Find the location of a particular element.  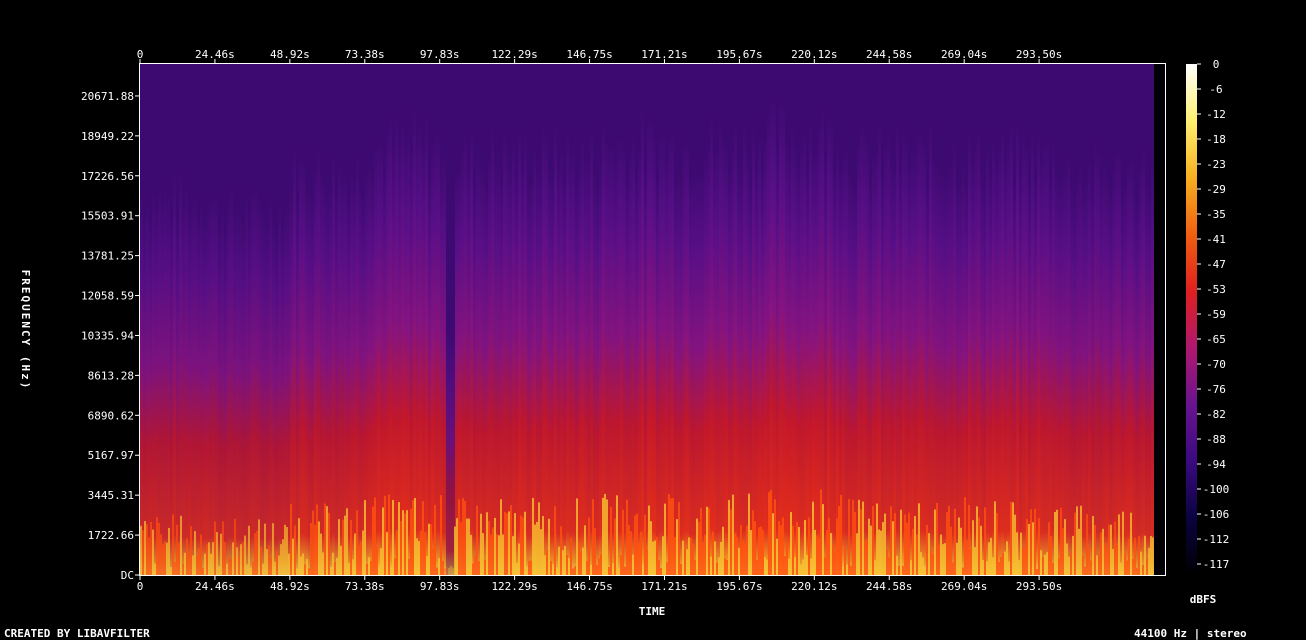

x-tick-label-top: 244.58s is located at coordinates (889, 54).